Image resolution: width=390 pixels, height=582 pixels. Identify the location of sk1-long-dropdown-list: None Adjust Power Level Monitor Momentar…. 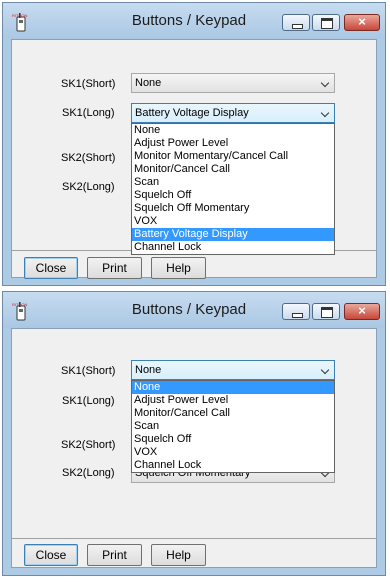
(233, 189).